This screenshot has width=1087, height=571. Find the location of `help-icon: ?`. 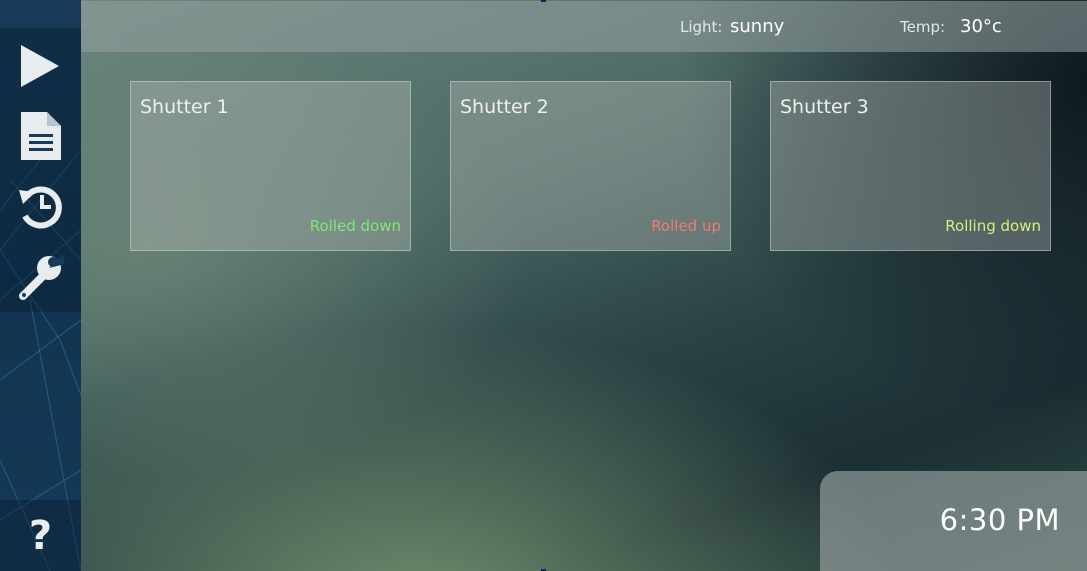

help-icon: ? is located at coordinates (40, 536).